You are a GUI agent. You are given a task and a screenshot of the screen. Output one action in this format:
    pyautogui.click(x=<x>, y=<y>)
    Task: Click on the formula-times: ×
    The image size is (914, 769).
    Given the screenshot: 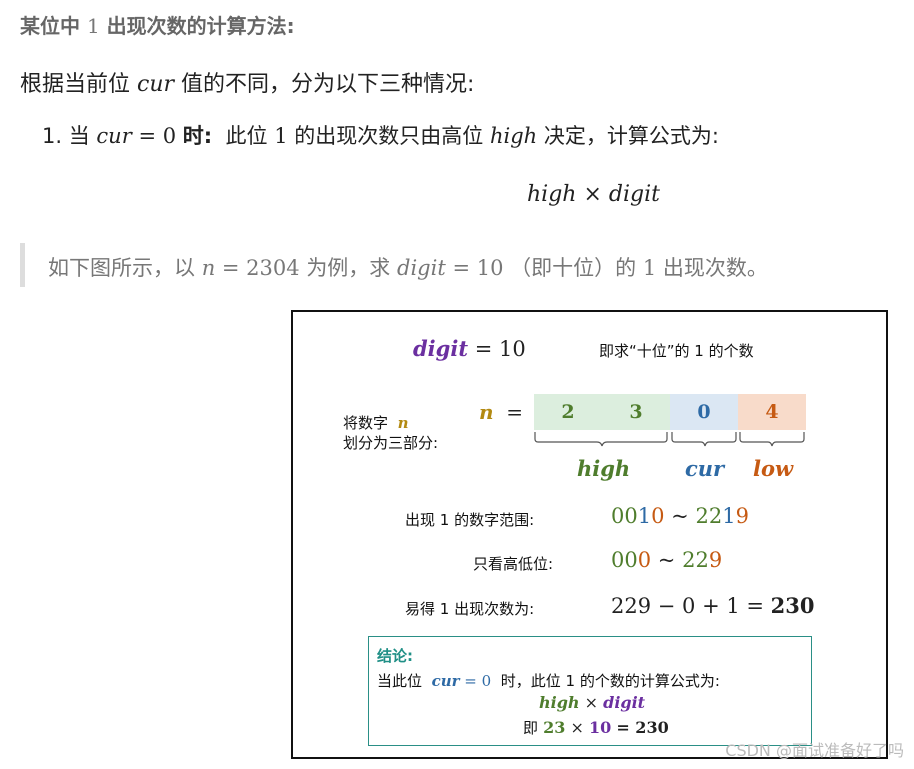 What is the action you would take?
    pyautogui.click(x=592, y=194)
    